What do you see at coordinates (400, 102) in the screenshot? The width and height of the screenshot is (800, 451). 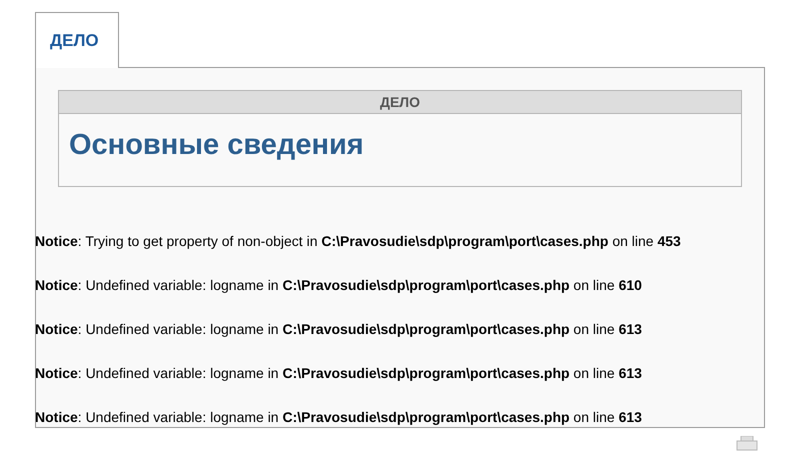 I see `section-header: ДЕЛО` at bounding box center [400, 102].